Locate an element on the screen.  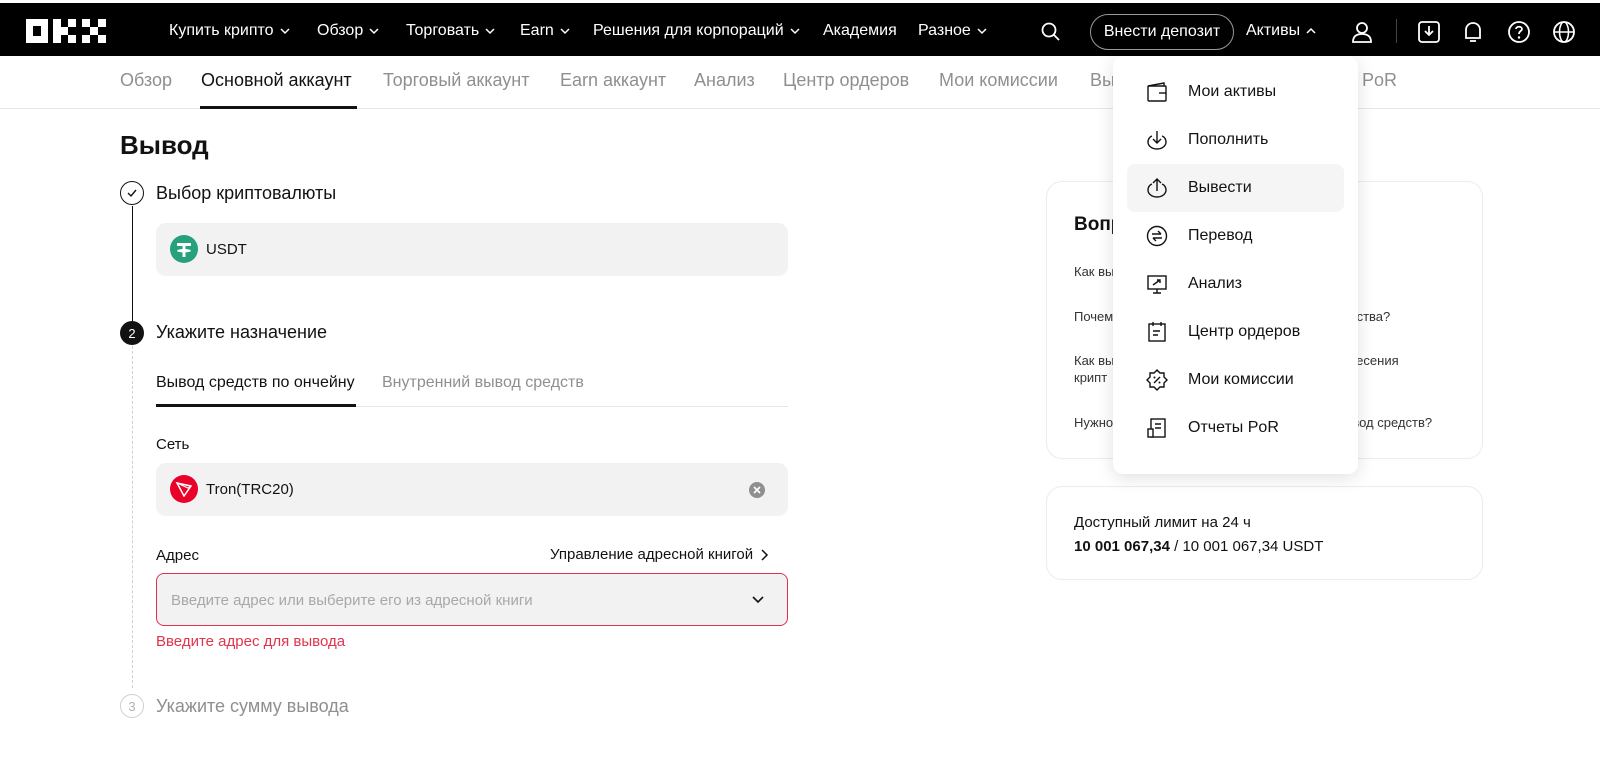
menu-item-order-center: Центр ордеров is located at coordinates (1235, 332).